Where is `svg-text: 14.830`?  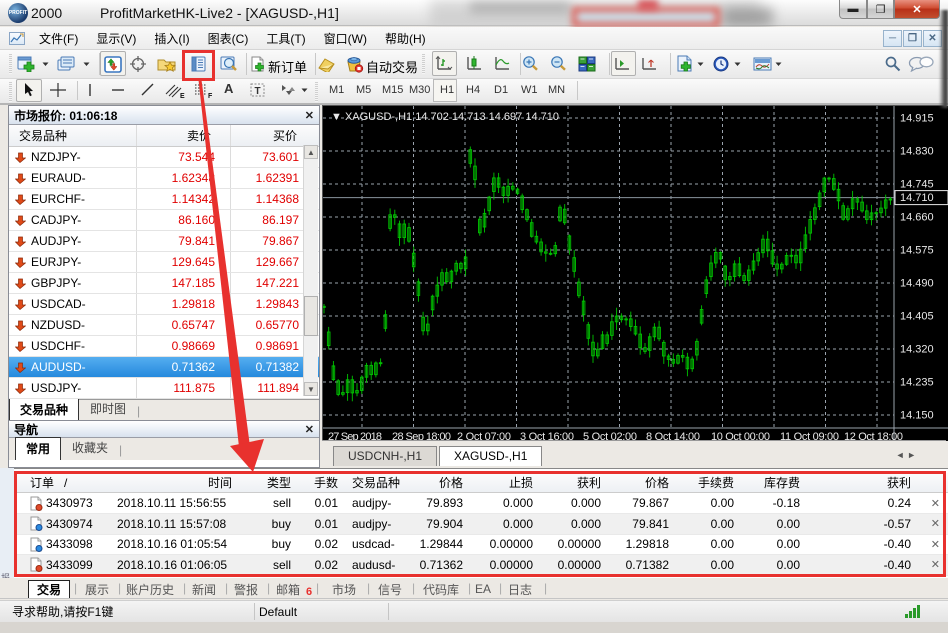 svg-text: 14.830 is located at coordinates (917, 152).